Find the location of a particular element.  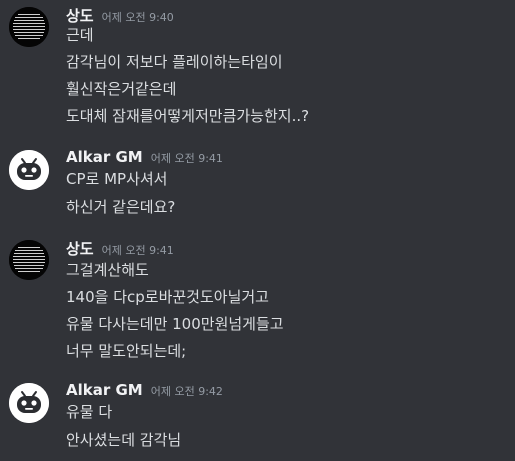

timestamp: 어제 오전 9:40 is located at coordinates (137, 17).